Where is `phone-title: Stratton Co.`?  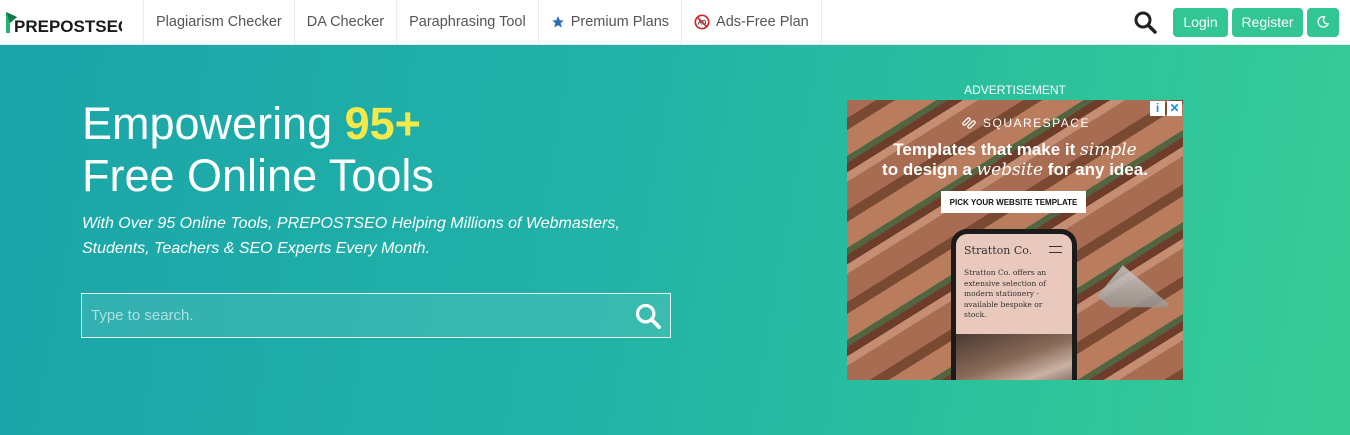
phone-title: Stratton Co. is located at coordinates (998, 250).